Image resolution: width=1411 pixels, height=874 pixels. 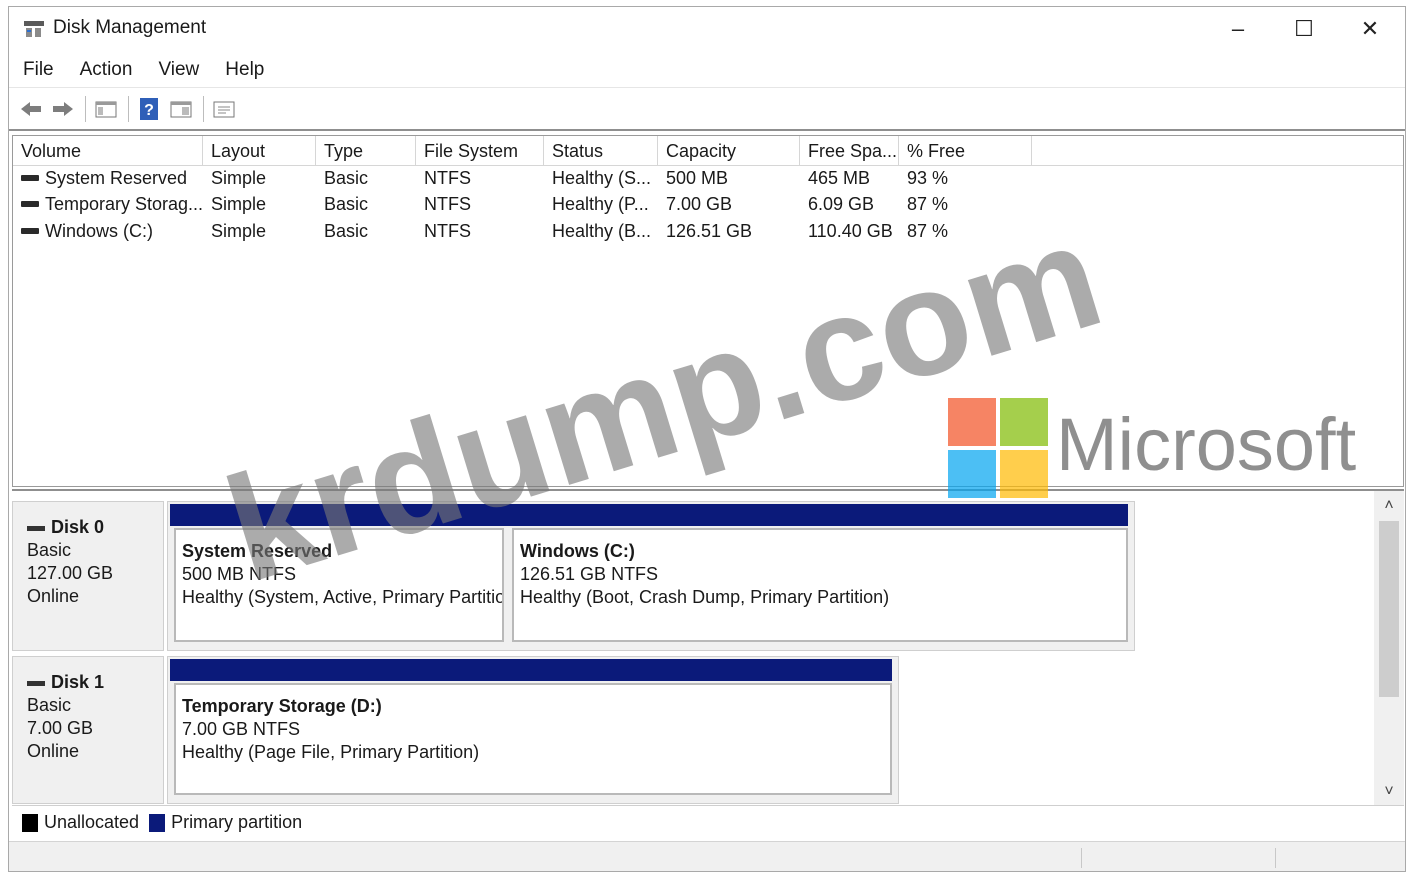 What do you see at coordinates (92, 822) in the screenshot?
I see `legend-unallocated-label: Unallocated` at bounding box center [92, 822].